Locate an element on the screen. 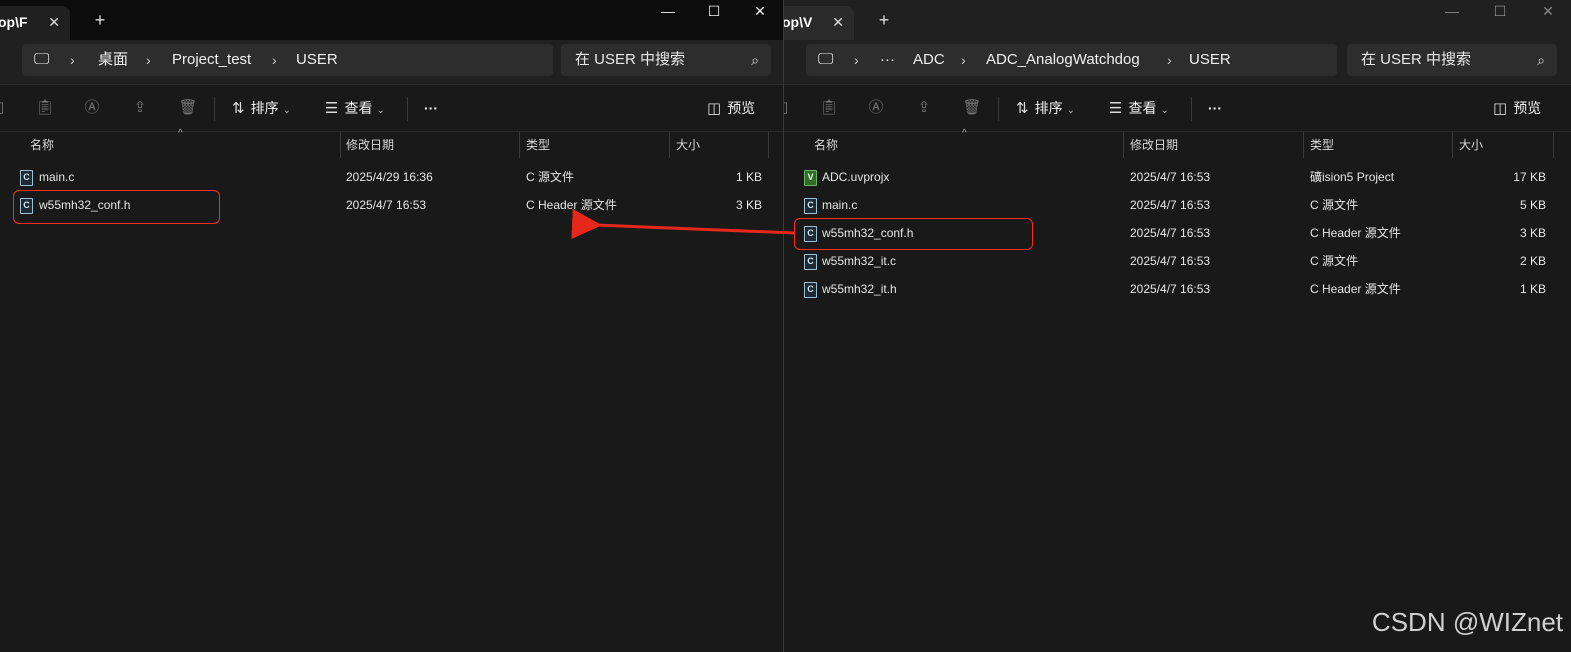 This screenshot has width=1571, height=652. annotation-arrow is located at coordinates (683, 224).